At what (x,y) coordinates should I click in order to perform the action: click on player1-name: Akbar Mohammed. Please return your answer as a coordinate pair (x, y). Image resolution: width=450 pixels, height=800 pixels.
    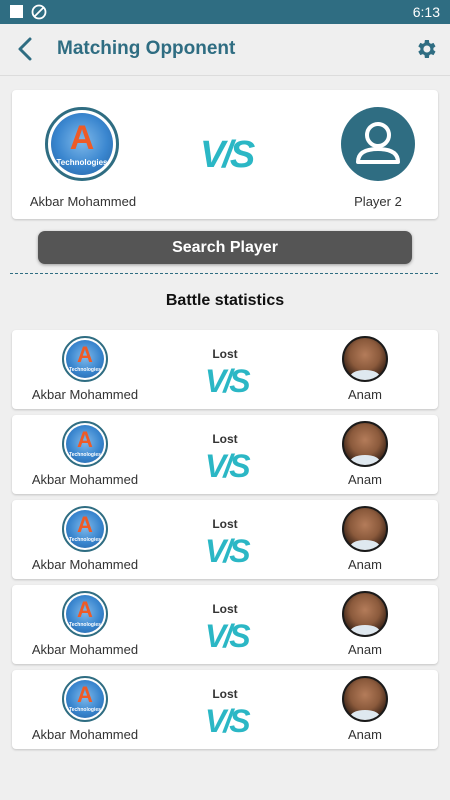
    Looking at the image, I should click on (83, 201).